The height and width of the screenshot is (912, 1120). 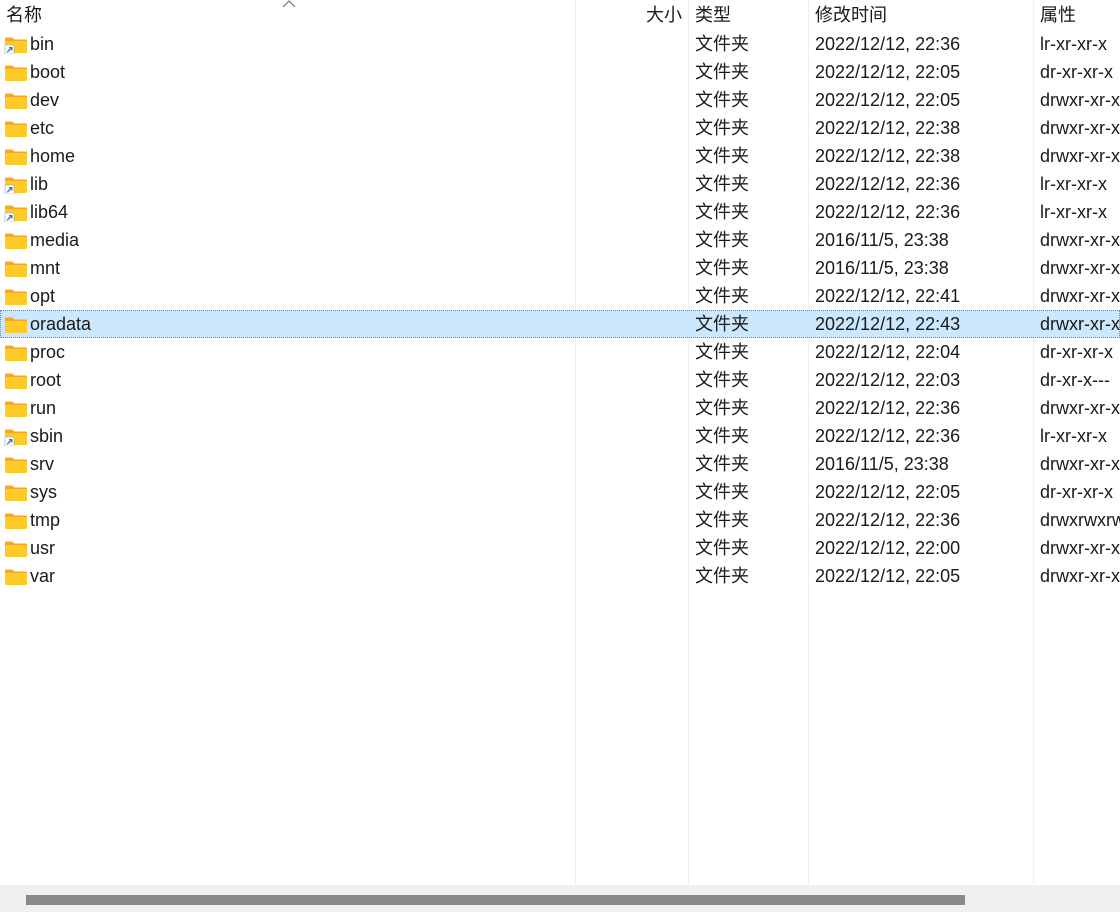 I want to click on horizontal-scrollbar-thumb, so click(x=495, y=900).